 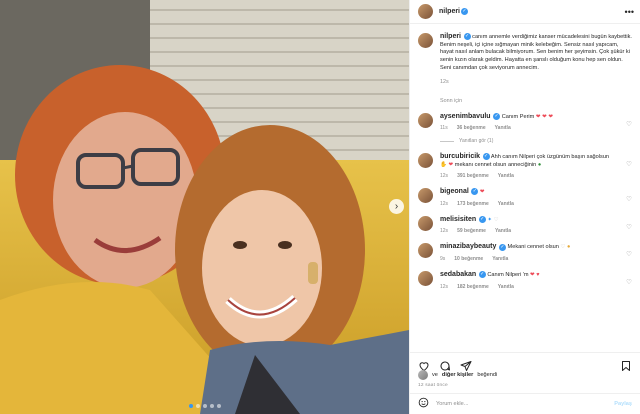 What do you see at coordinates (444, 81) in the screenshot?
I see `caption-time: 12s` at bounding box center [444, 81].